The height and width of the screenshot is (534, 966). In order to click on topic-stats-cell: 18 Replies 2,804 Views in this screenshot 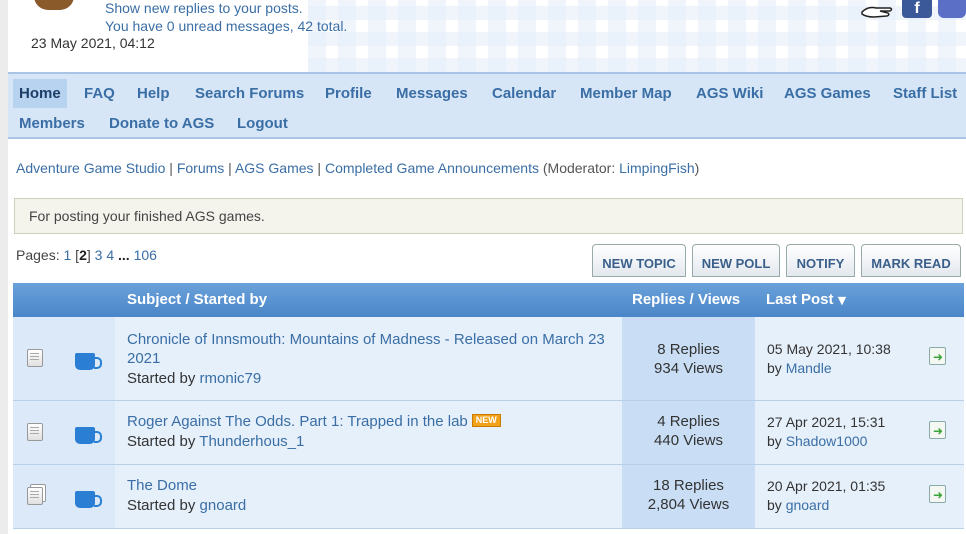, I will do `click(688, 496)`.